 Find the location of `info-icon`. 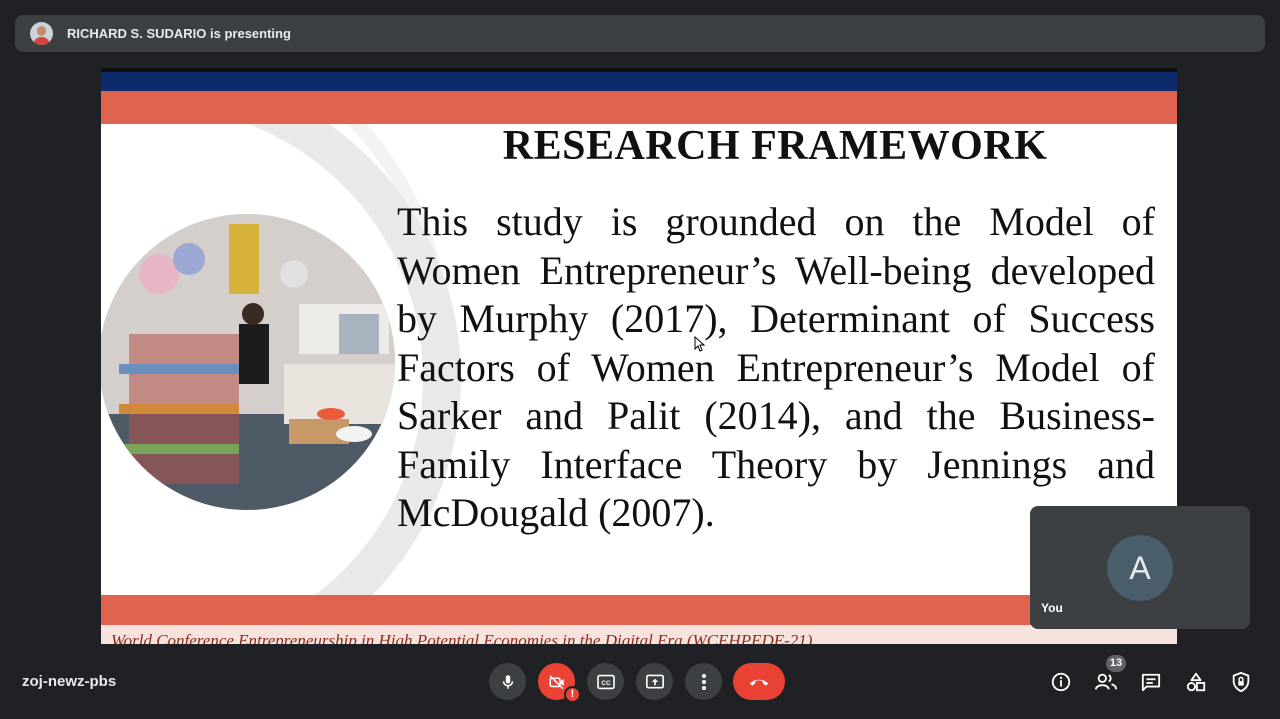

info-icon is located at coordinates (1061, 682).